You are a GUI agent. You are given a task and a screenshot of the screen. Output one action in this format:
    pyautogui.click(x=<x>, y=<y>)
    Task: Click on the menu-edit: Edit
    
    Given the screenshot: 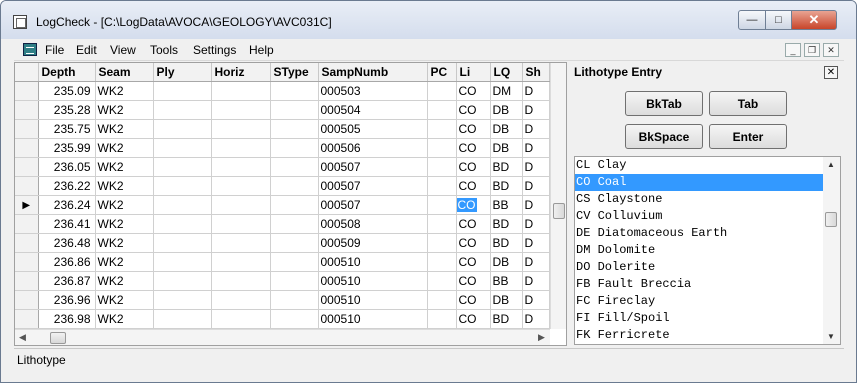 What is the action you would take?
    pyautogui.click(x=86, y=50)
    